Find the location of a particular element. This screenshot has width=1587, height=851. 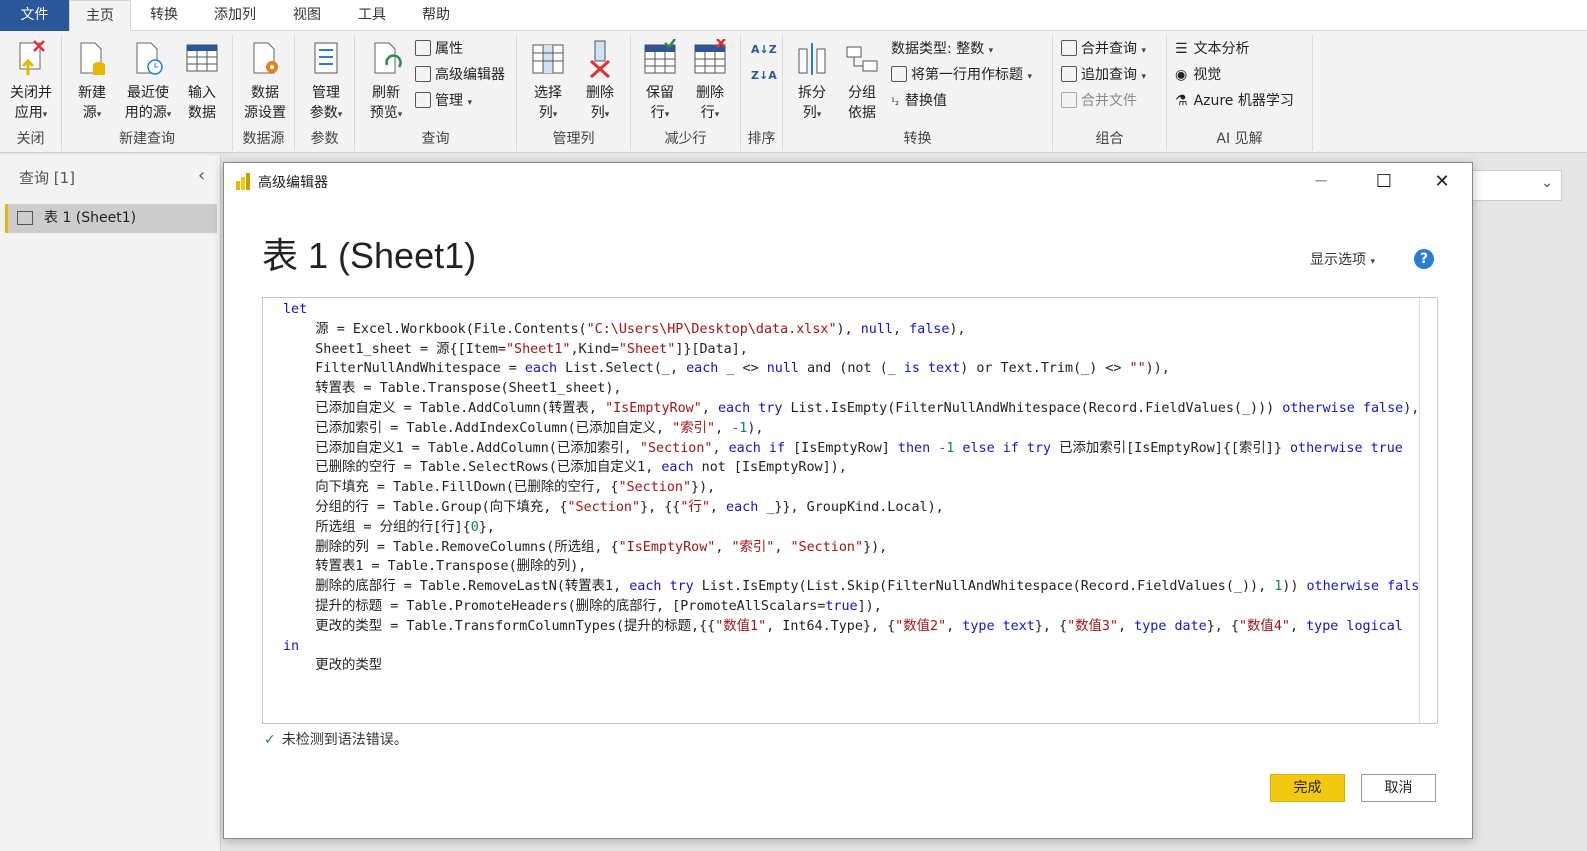

sort-ascending-icon: A↓Z is located at coordinates (764, 49).